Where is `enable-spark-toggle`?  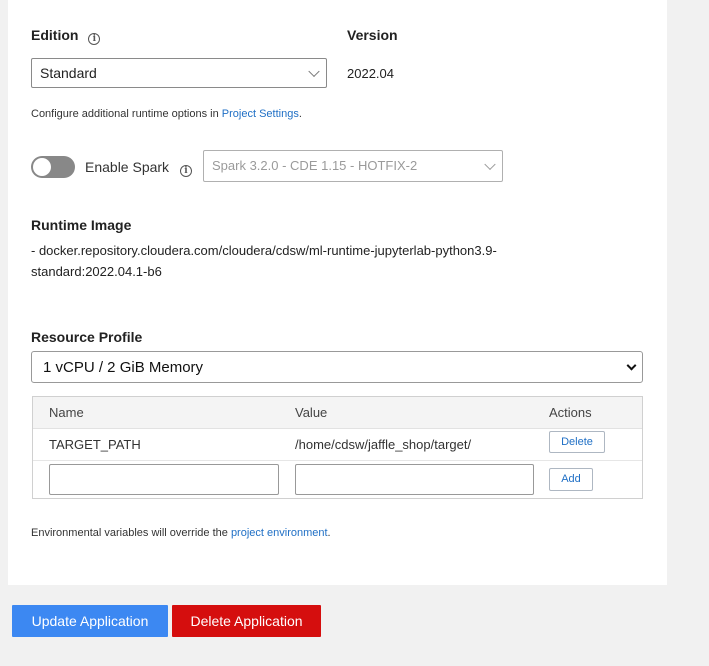 enable-spark-toggle is located at coordinates (53, 167).